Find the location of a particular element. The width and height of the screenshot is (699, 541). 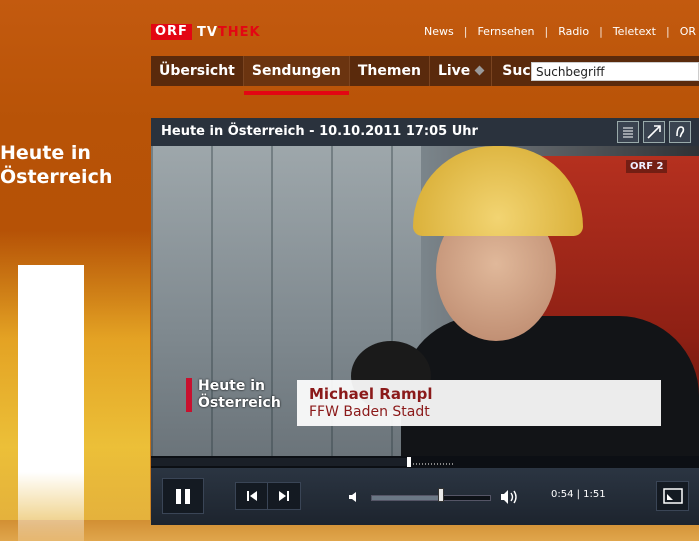

audio-description-icon is located at coordinates (680, 132).